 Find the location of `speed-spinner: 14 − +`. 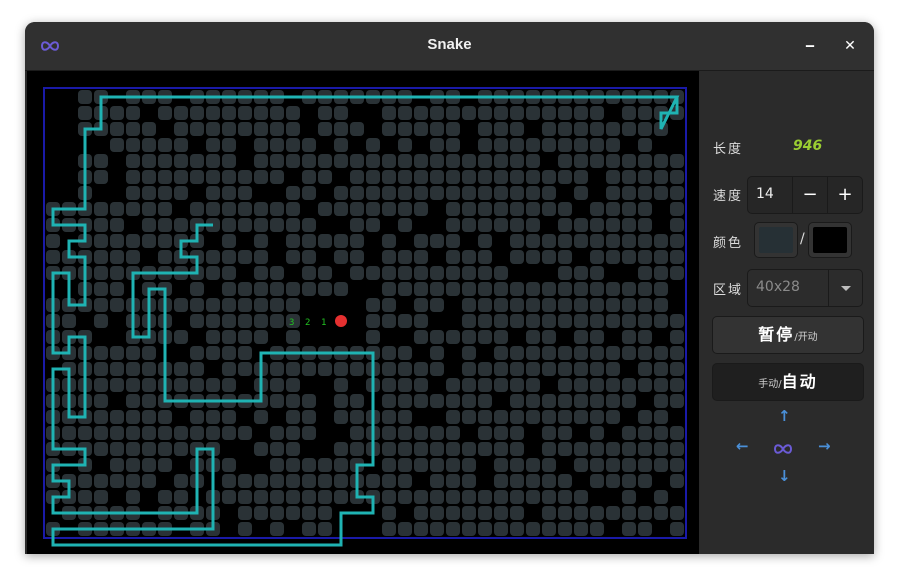

speed-spinner: 14 − + is located at coordinates (805, 195).